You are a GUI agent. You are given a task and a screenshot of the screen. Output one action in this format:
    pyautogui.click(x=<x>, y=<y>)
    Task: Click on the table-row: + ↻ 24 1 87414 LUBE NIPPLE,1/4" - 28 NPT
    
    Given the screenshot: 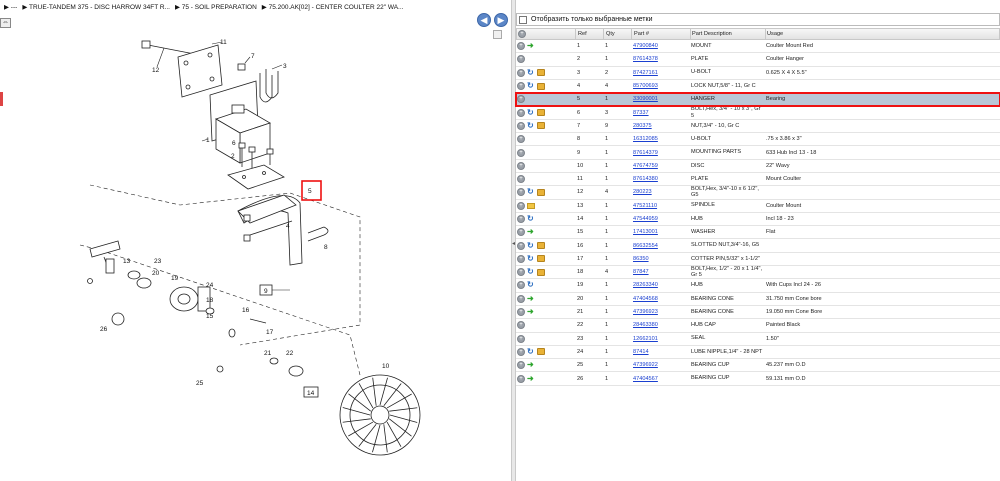 What is the action you would take?
    pyautogui.click(x=758, y=353)
    